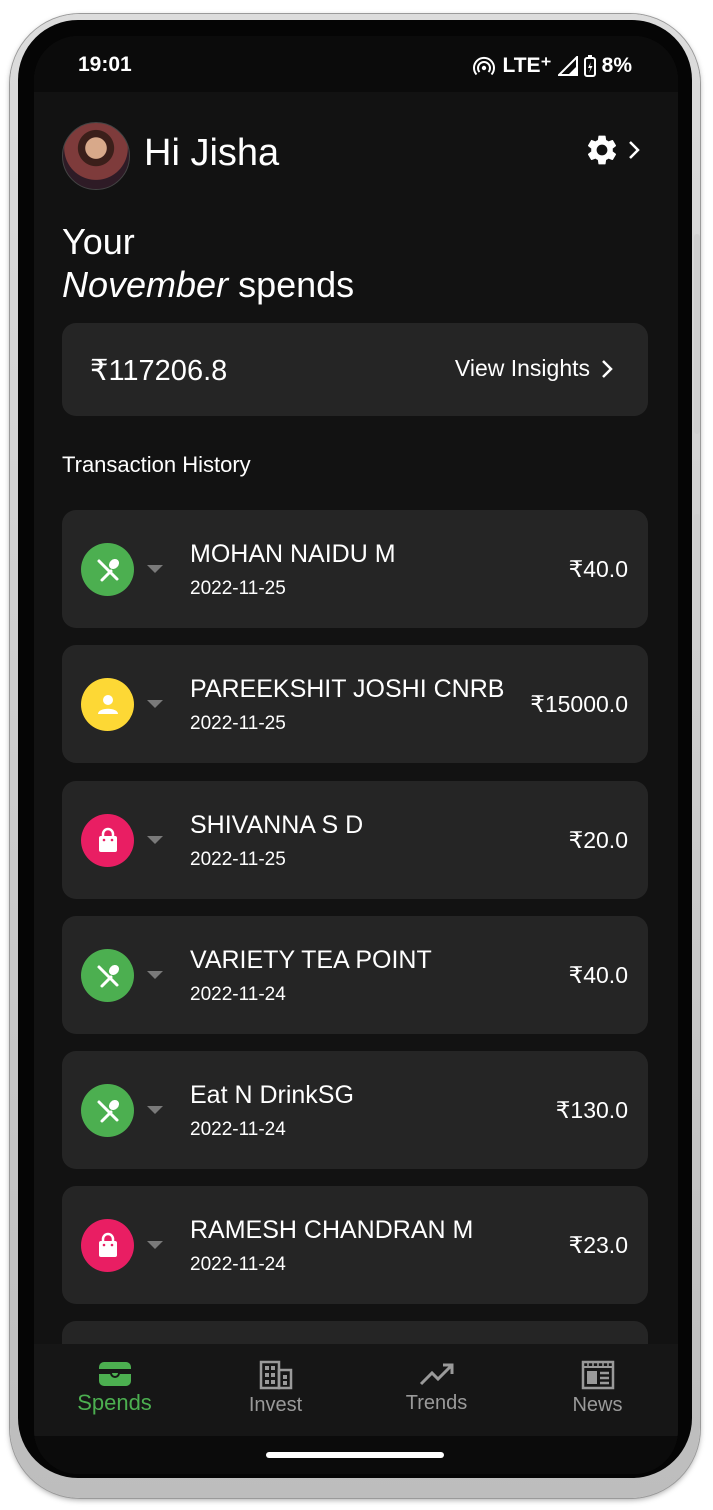 The image size is (713, 1510). I want to click on nav-spends: Spends, so click(114, 1390).